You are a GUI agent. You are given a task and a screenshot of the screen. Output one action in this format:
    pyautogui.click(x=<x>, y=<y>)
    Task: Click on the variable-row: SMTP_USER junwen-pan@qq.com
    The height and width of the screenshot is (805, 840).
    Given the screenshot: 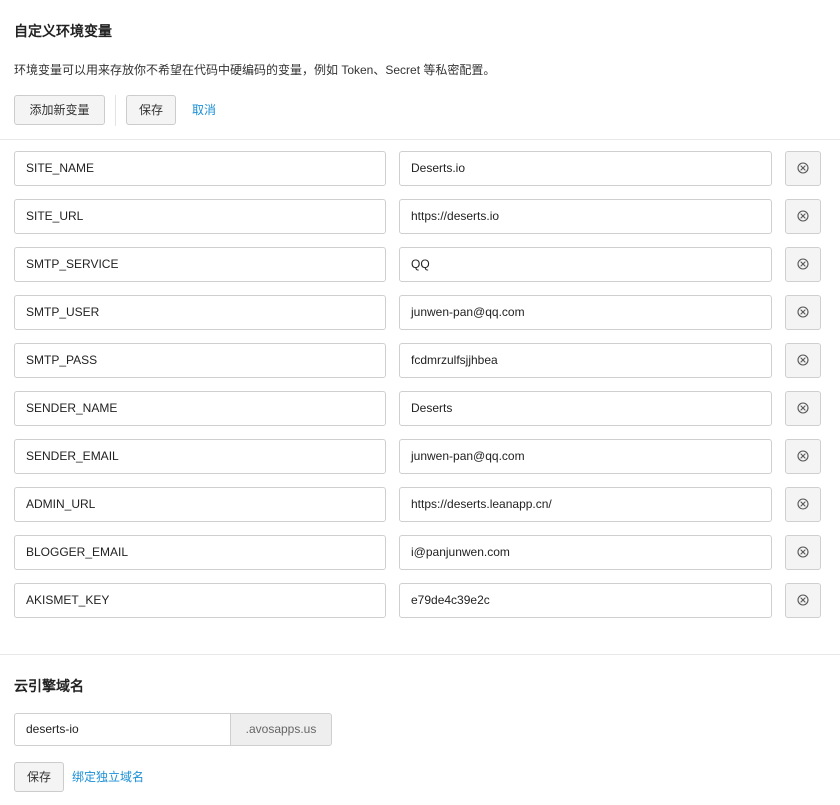 What is the action you would take?
    pyautogui.click(x=418, y=312)
    